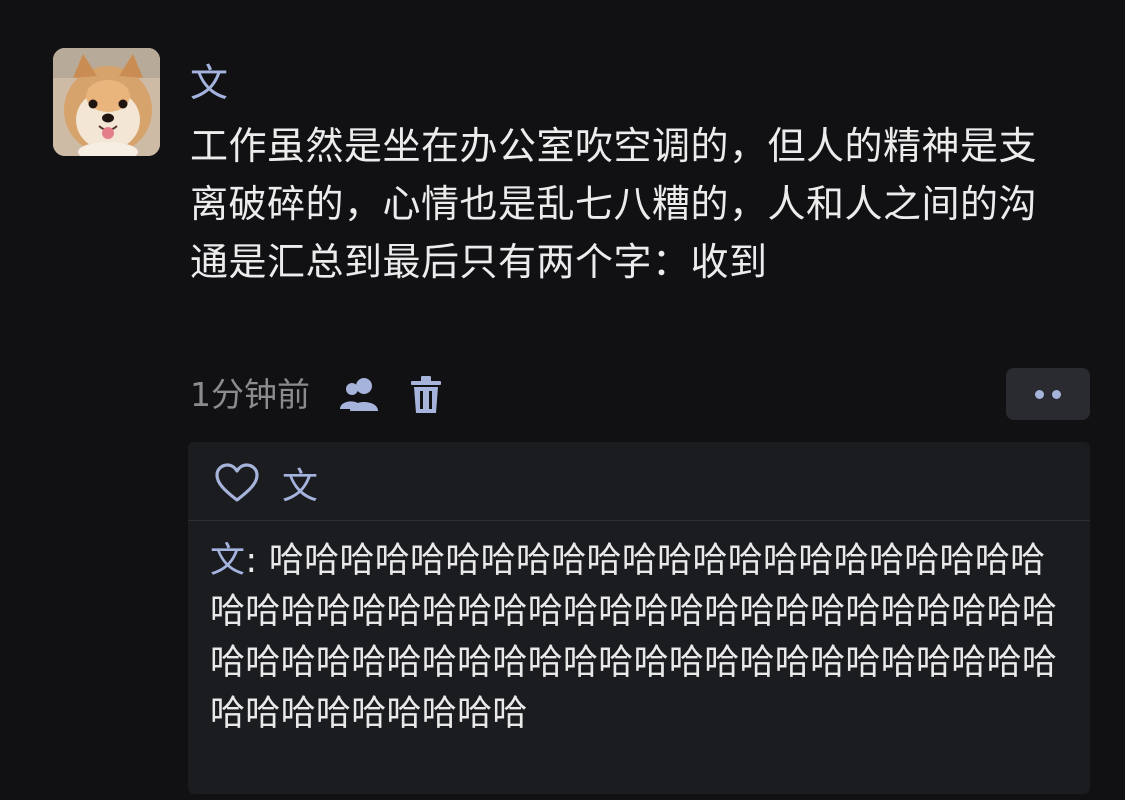 The height and width of the screenshot is (800, 1125). I want to click on comment-author: 文, so click(227, 561).